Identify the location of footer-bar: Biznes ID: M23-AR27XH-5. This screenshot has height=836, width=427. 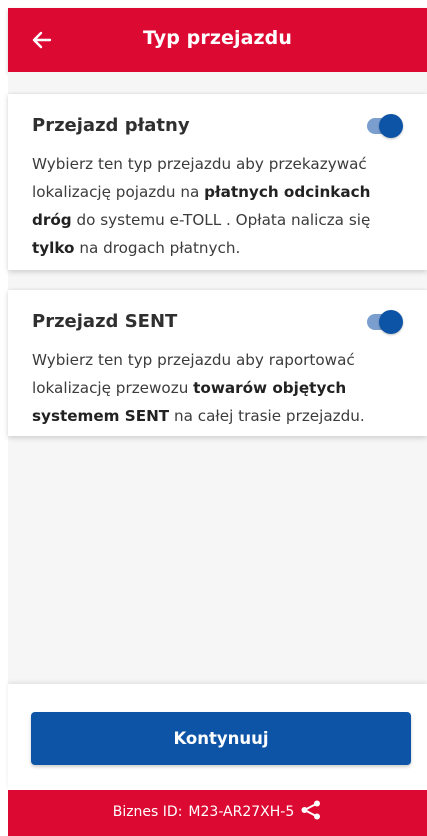
(217, 813).